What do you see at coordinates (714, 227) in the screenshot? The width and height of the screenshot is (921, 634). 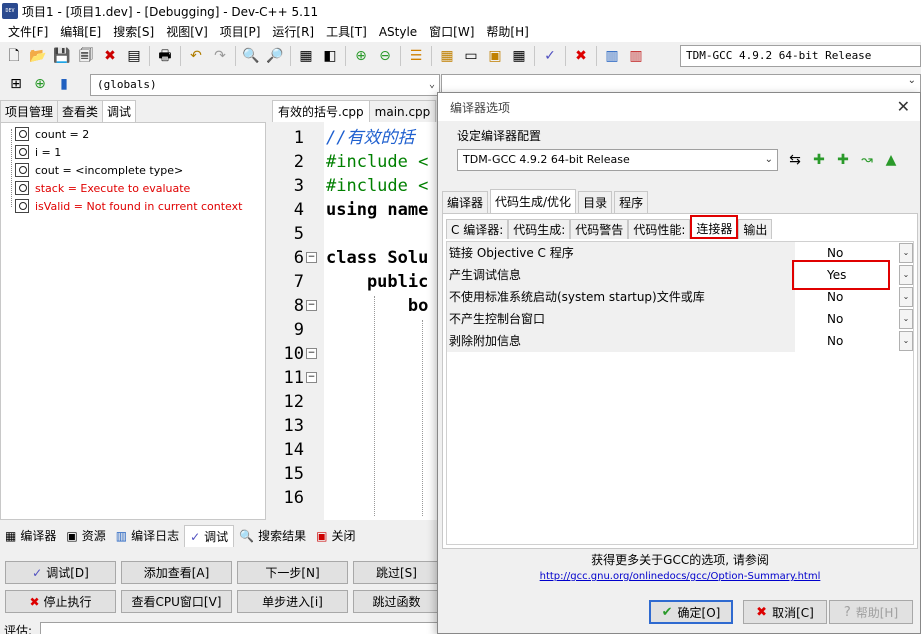 I see `subtab-linker: 连接器` at bounding box center [714, 227].